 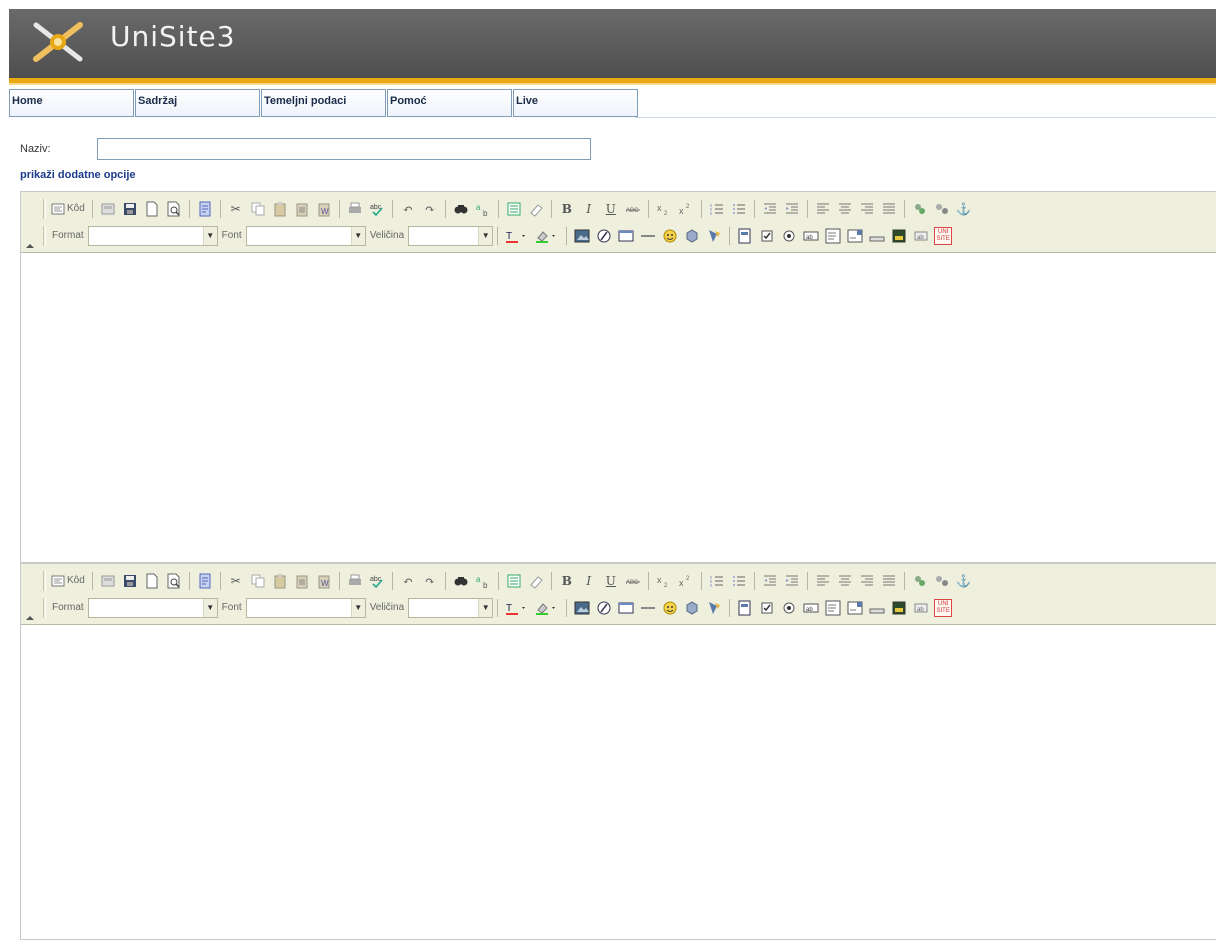 What do you see at coordinates (867, 581) in the screenshot?
I see `align-right-button` at bounding box center [867, 581].